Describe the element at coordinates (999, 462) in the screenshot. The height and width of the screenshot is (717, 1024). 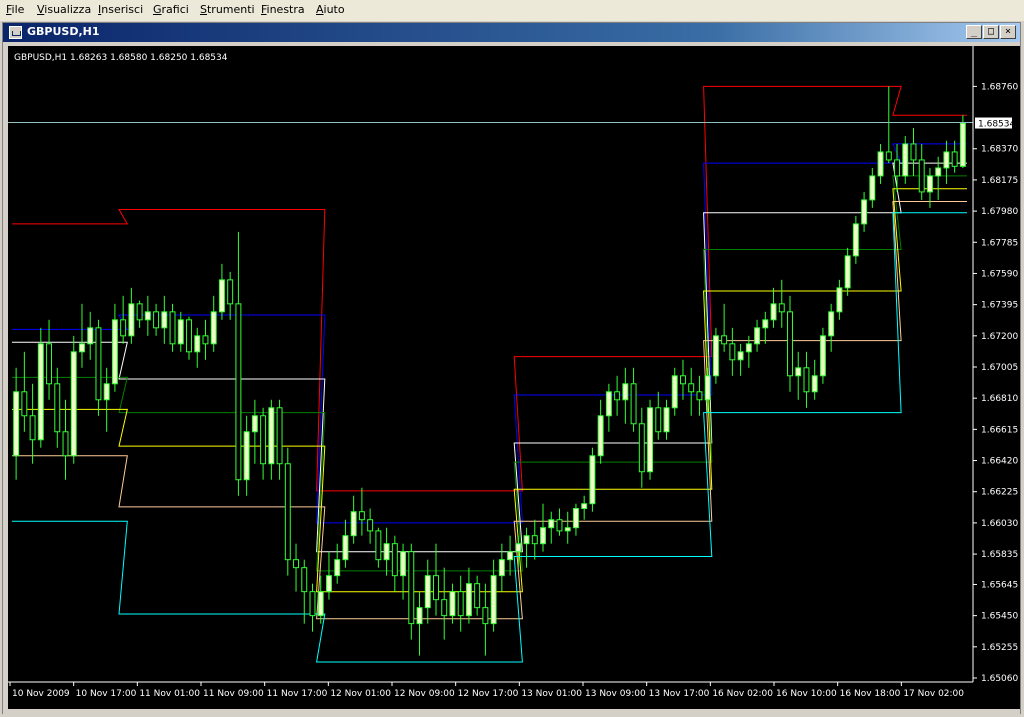
I see `y-tick-label: 1.66420` at that location.